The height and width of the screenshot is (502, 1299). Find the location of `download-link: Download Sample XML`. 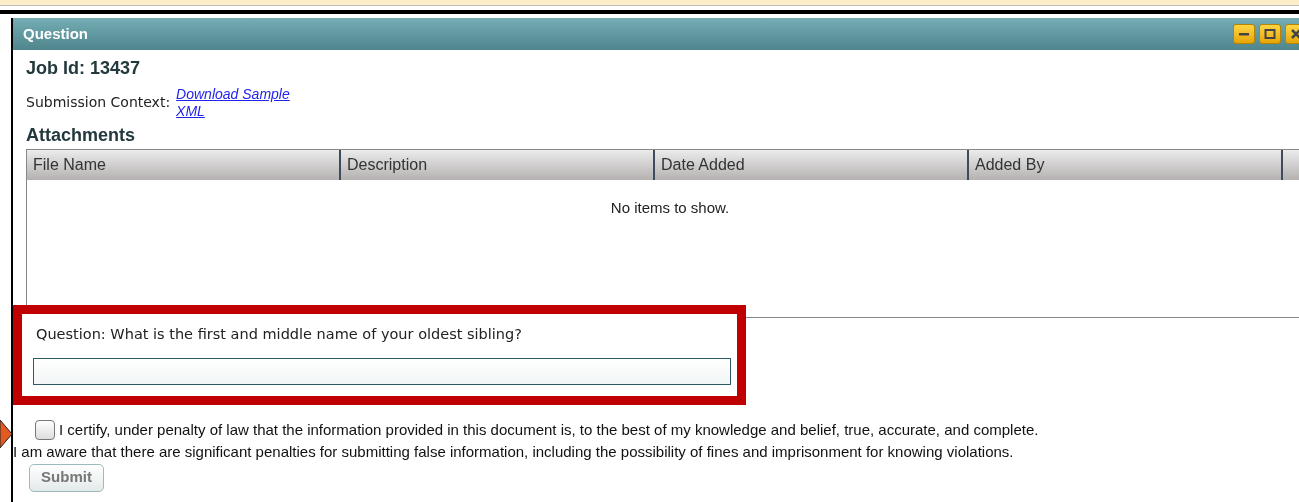

download-link: Download Sample XML is located at coordinates (242, 103).